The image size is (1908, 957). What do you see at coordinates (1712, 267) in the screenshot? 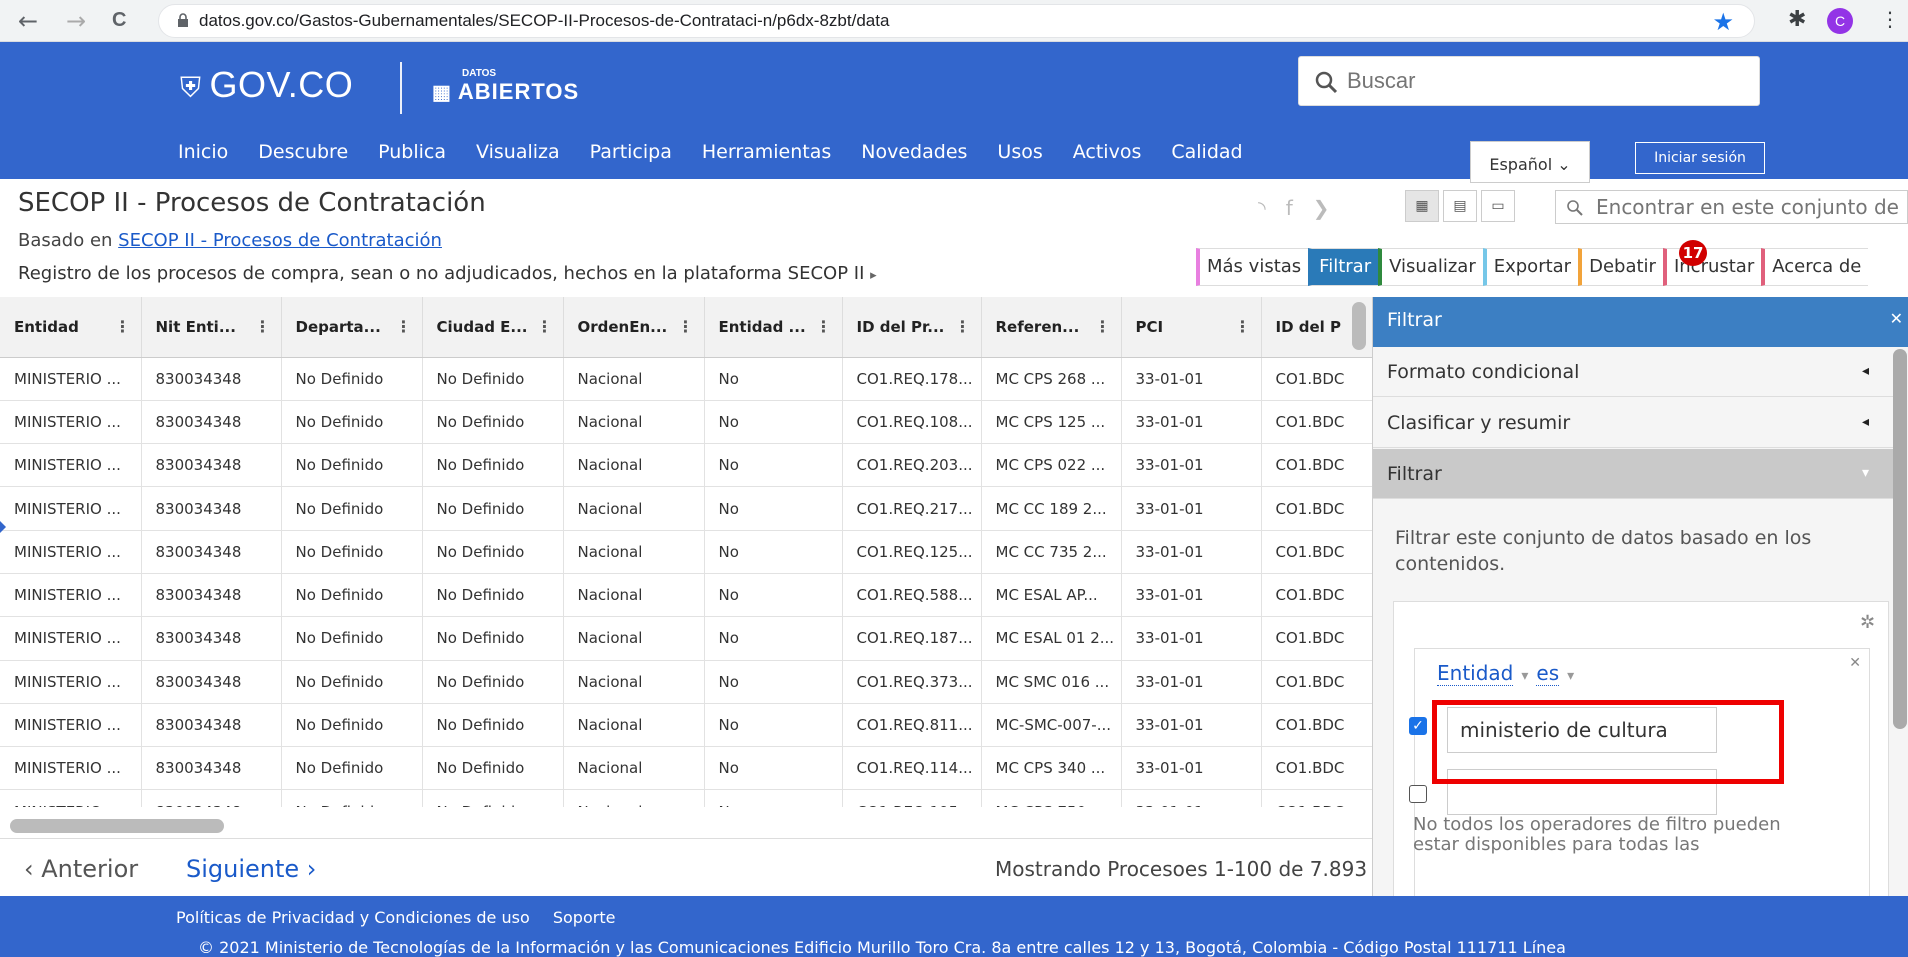
I see `tab-incrustar: Incrustar` at bounding box center [1712, 267].